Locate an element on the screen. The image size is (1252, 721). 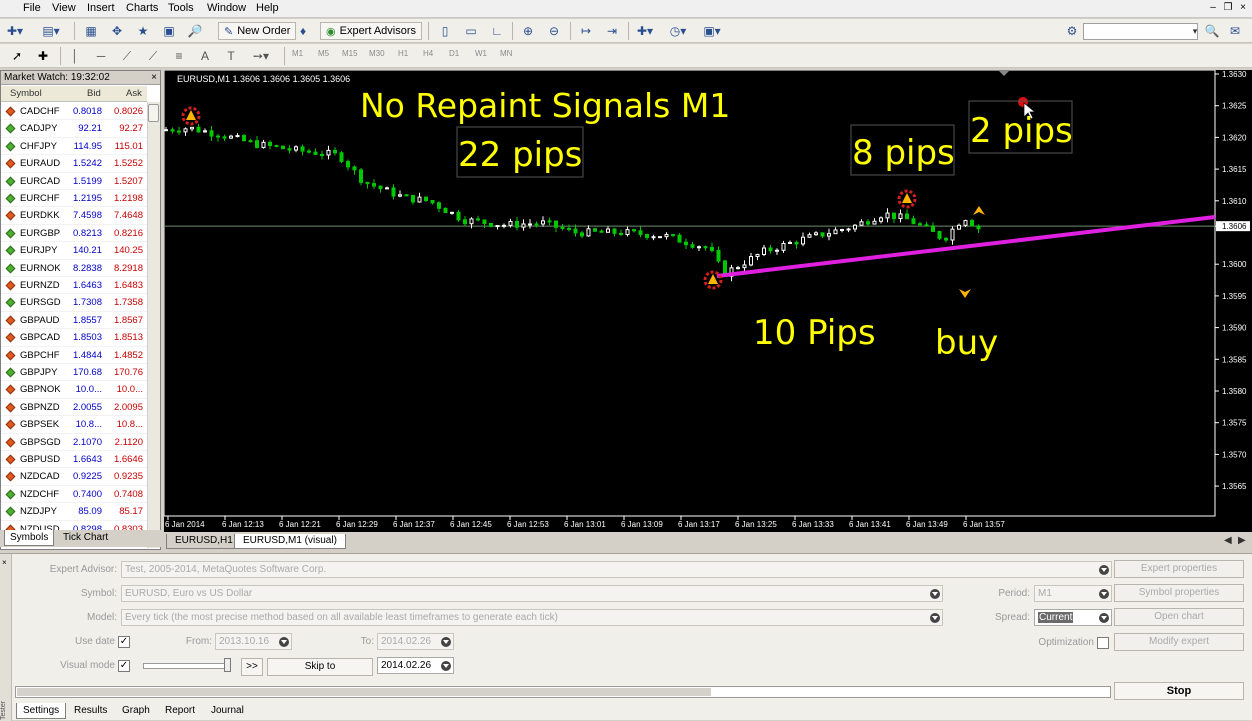
timeframe-m15: M15 is located at coordinates (350, 53).